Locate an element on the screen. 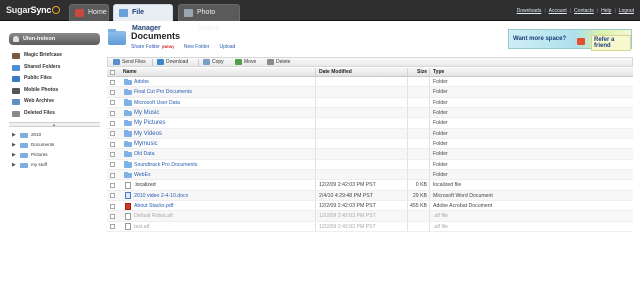 The height and width of the screenshot is (284, 640). user-menu-button: Ulon-Ireleon is located at coordinates (54, 39).